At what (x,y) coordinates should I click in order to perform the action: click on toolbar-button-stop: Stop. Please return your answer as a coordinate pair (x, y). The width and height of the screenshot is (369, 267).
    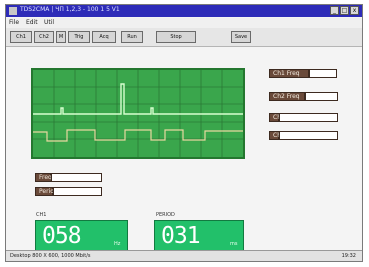
    Looking at the image, I should click on (176, 37).